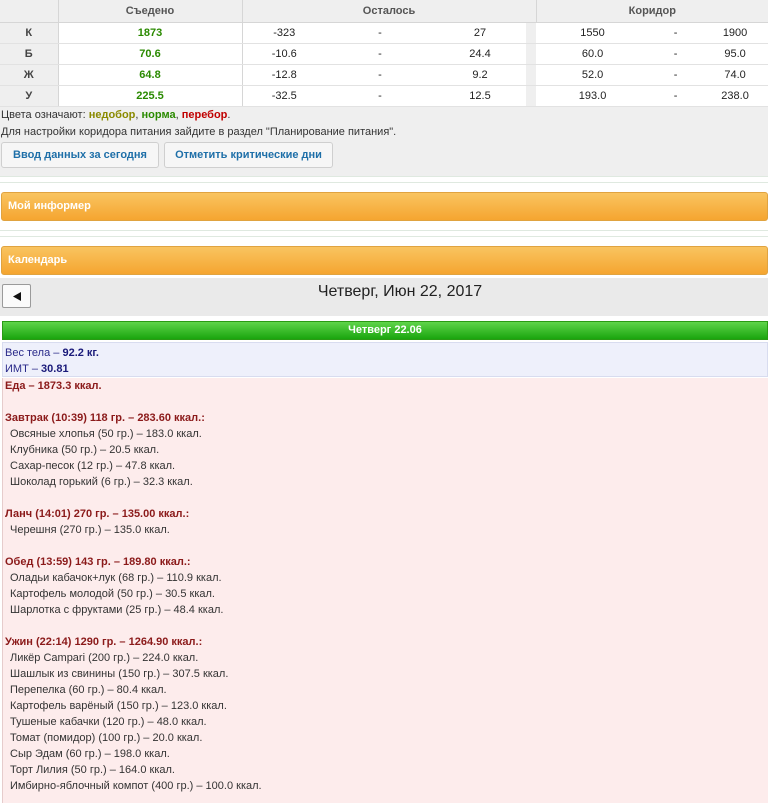  What do you see at coordinates (593, 96) in the screenshot?
I see `corridor-from: 193.0` at bounding box center [593, 96].